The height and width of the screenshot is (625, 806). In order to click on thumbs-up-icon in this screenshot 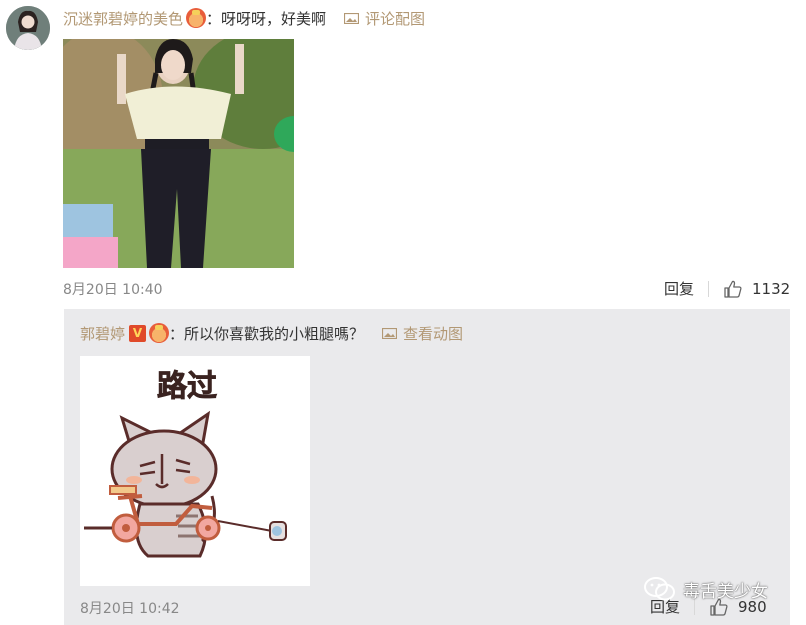, I will do `click(733, 289)`.